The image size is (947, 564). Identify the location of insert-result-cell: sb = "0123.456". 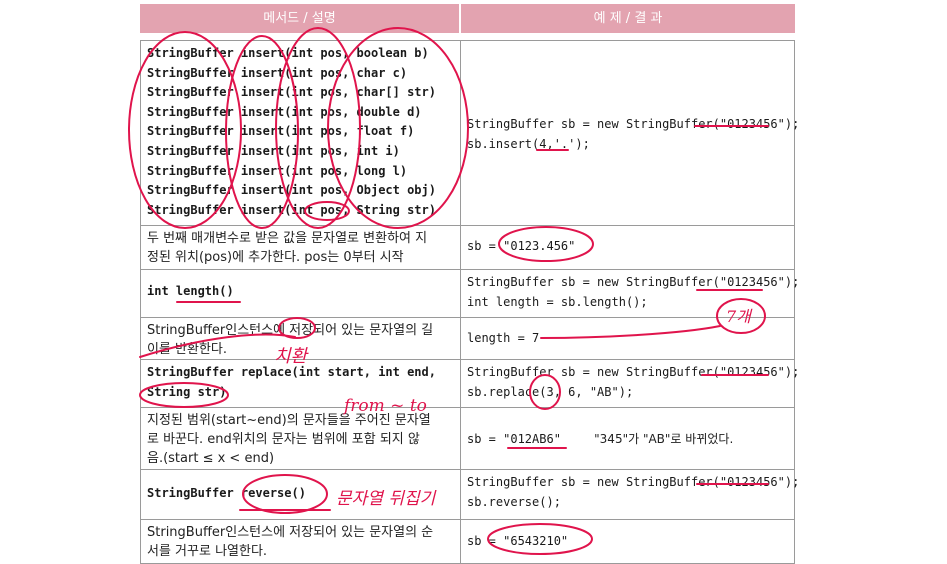
(628, 248).